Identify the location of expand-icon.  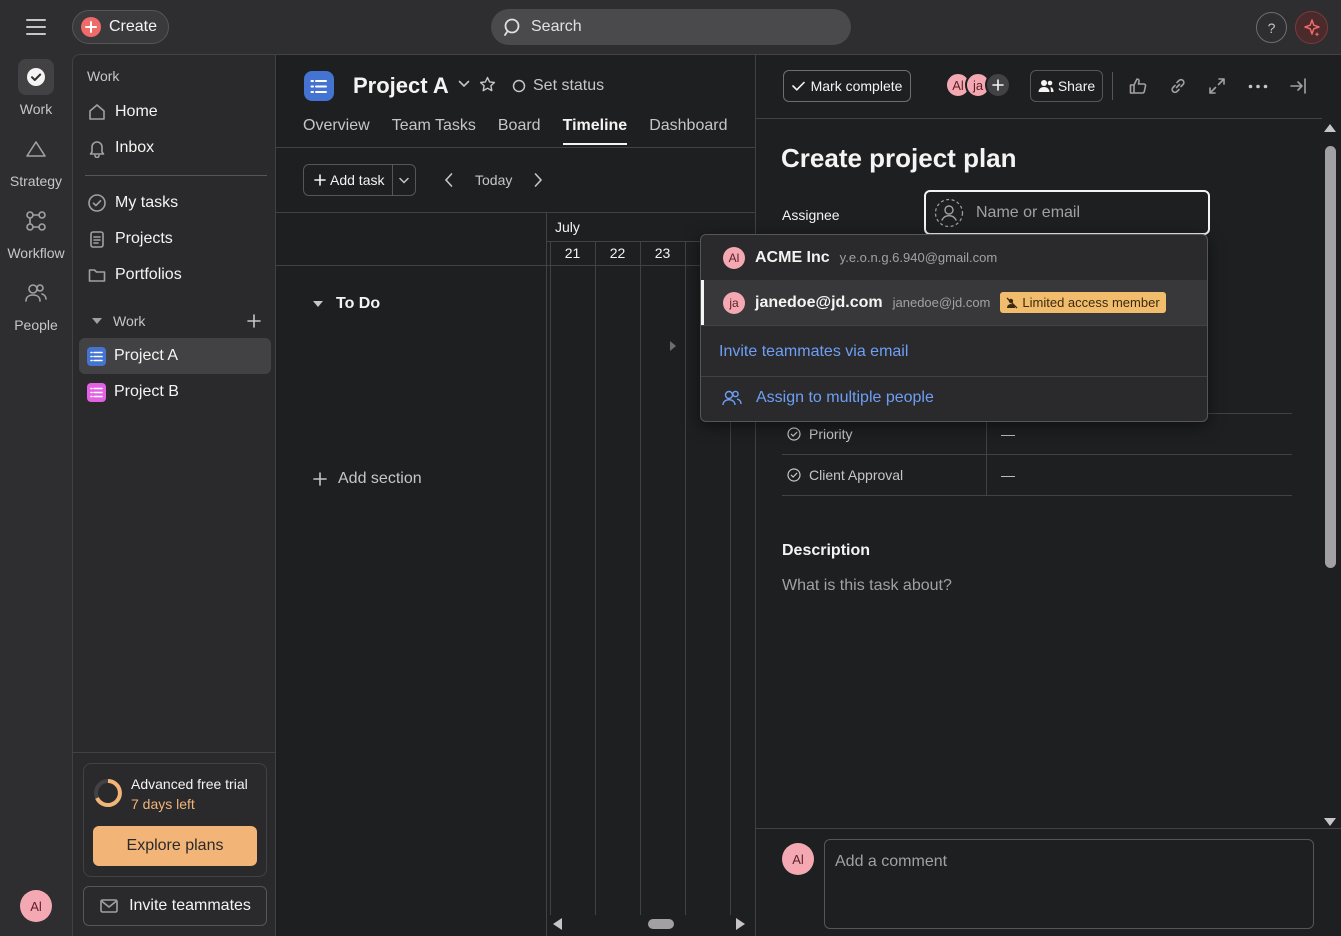
(1217, 86).